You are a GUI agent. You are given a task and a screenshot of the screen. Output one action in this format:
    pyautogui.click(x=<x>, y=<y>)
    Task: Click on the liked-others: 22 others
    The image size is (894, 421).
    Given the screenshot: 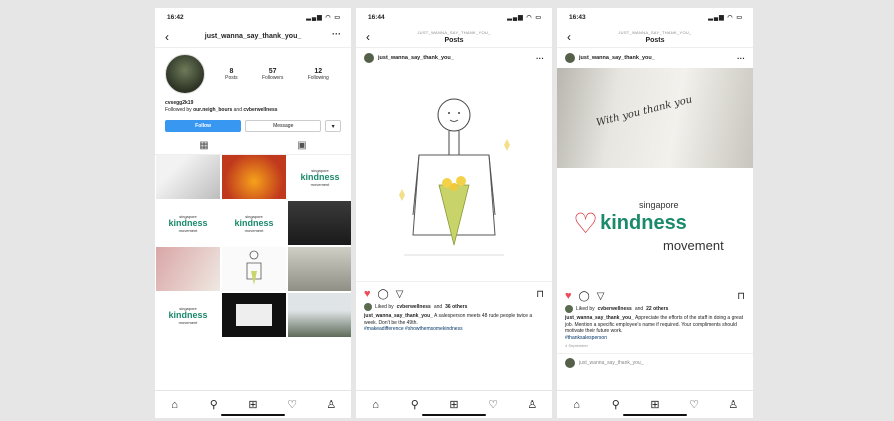 What is the action you would take?
    pyautogui.click(x=657, y=309)
    